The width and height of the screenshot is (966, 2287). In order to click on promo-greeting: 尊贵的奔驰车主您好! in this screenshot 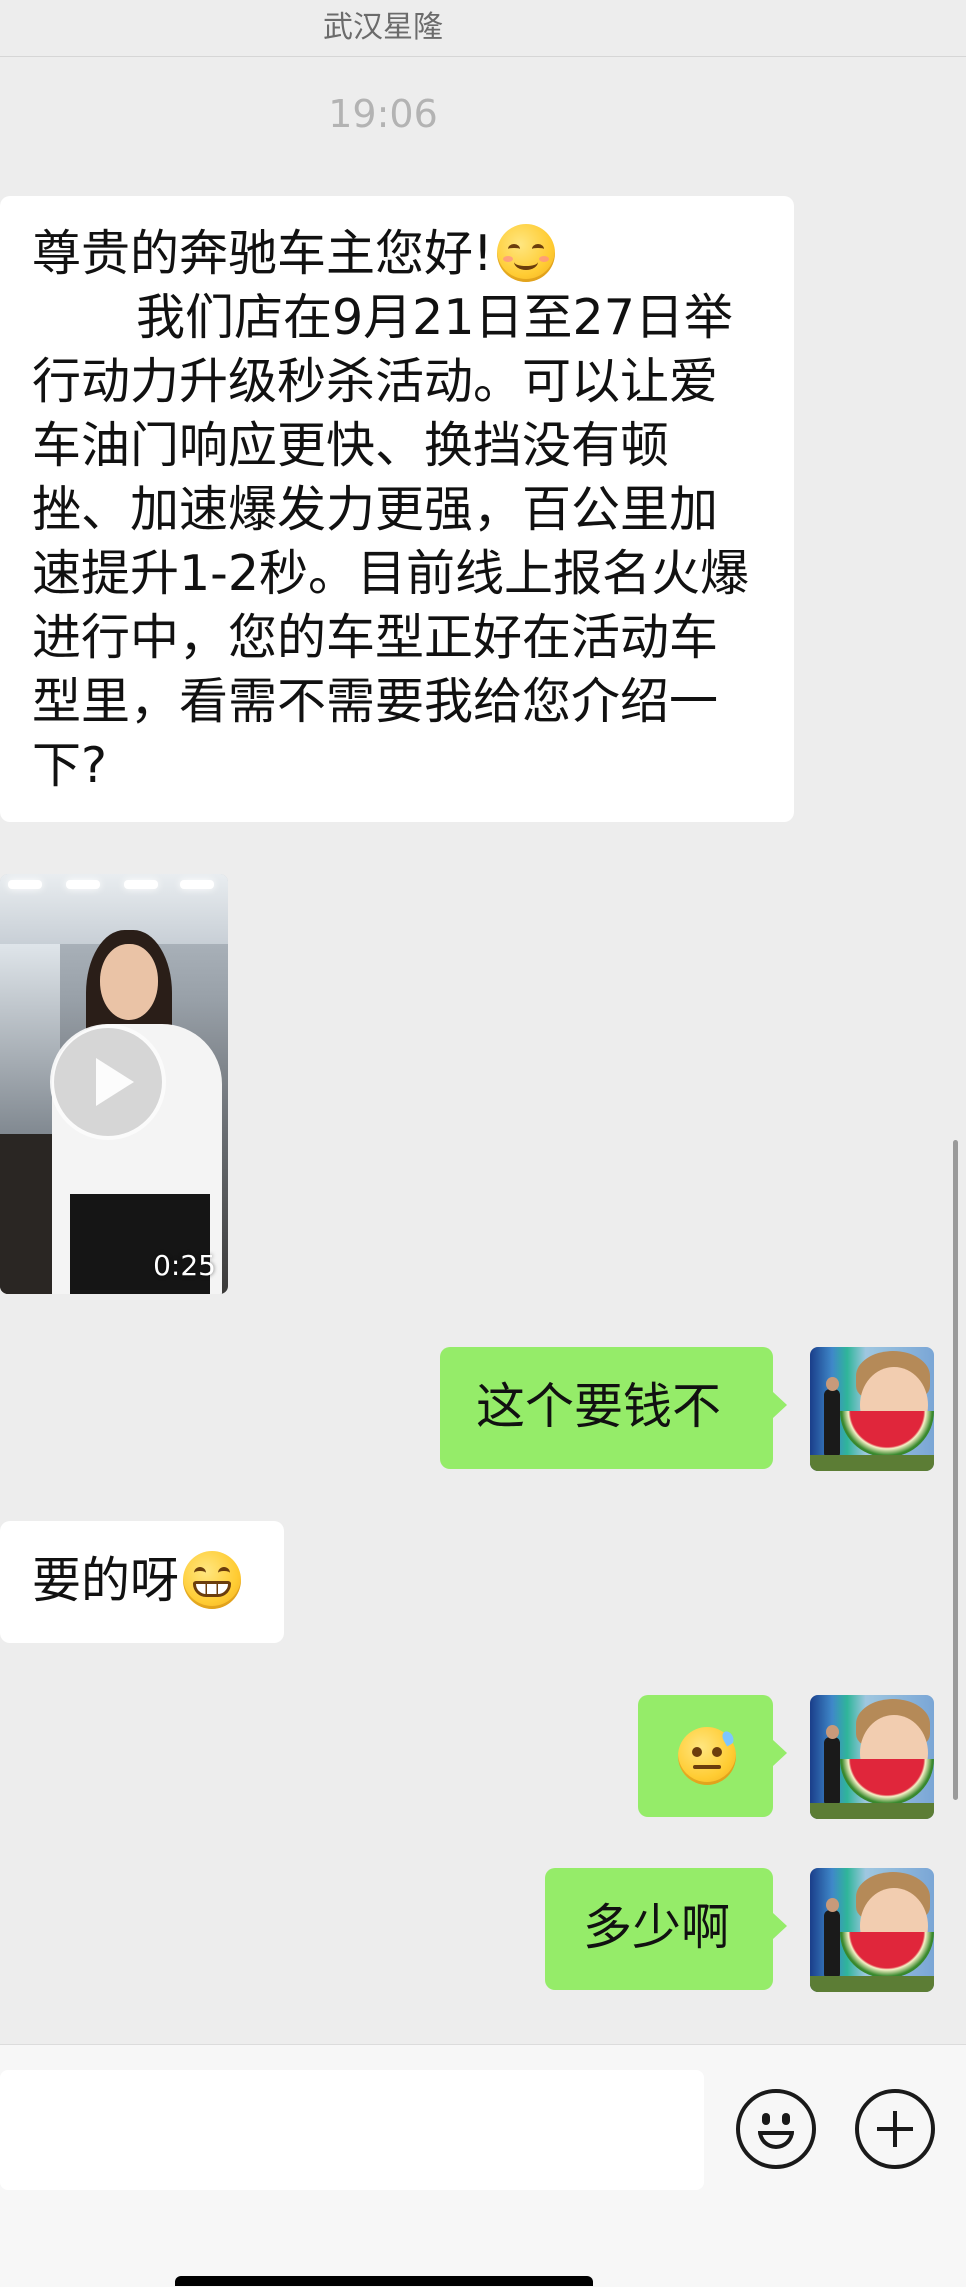, I will do `click(262, 253)`.